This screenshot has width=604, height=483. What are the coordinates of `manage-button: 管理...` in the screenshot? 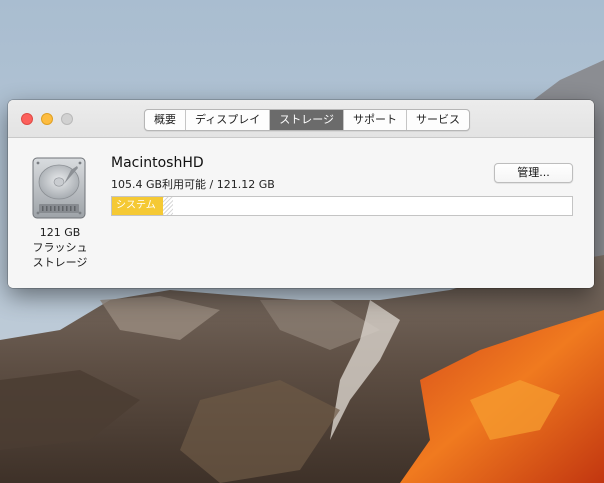 It's located at (533, 173).